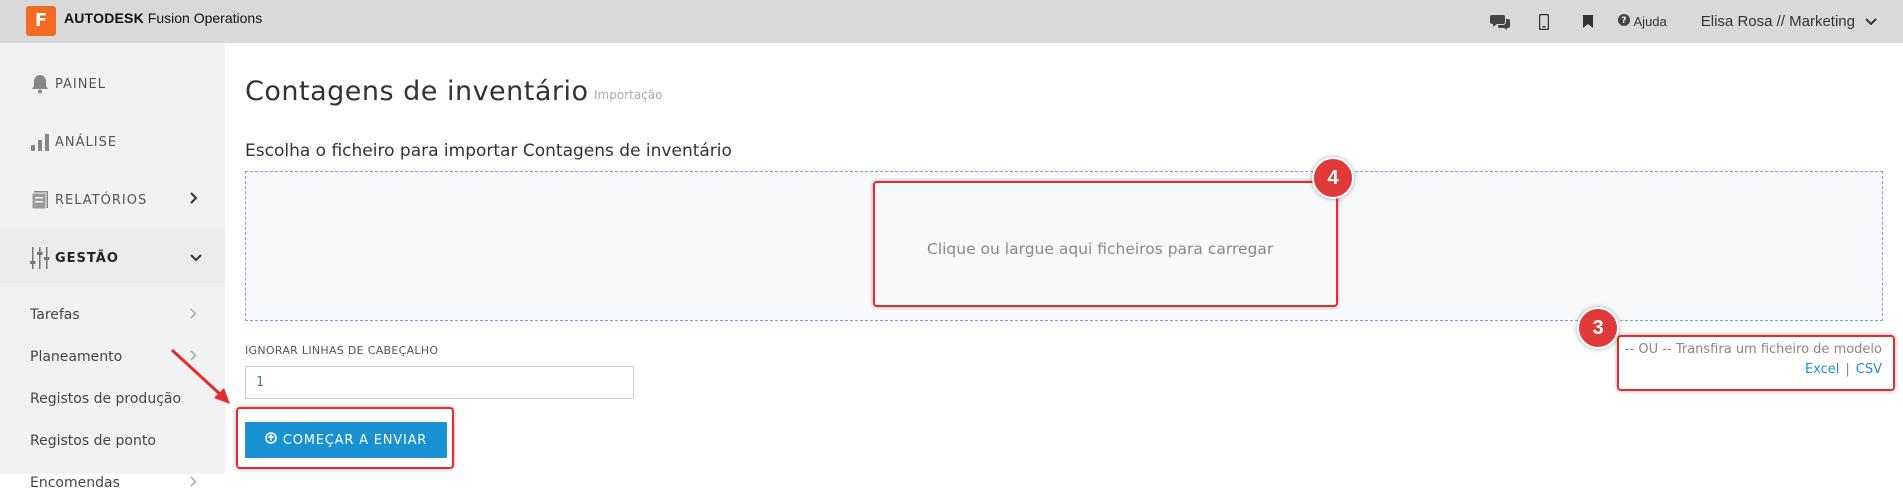  I want to click on sidebar-subitem-registos-ponto: Registos de ponto, so click(112, 441).